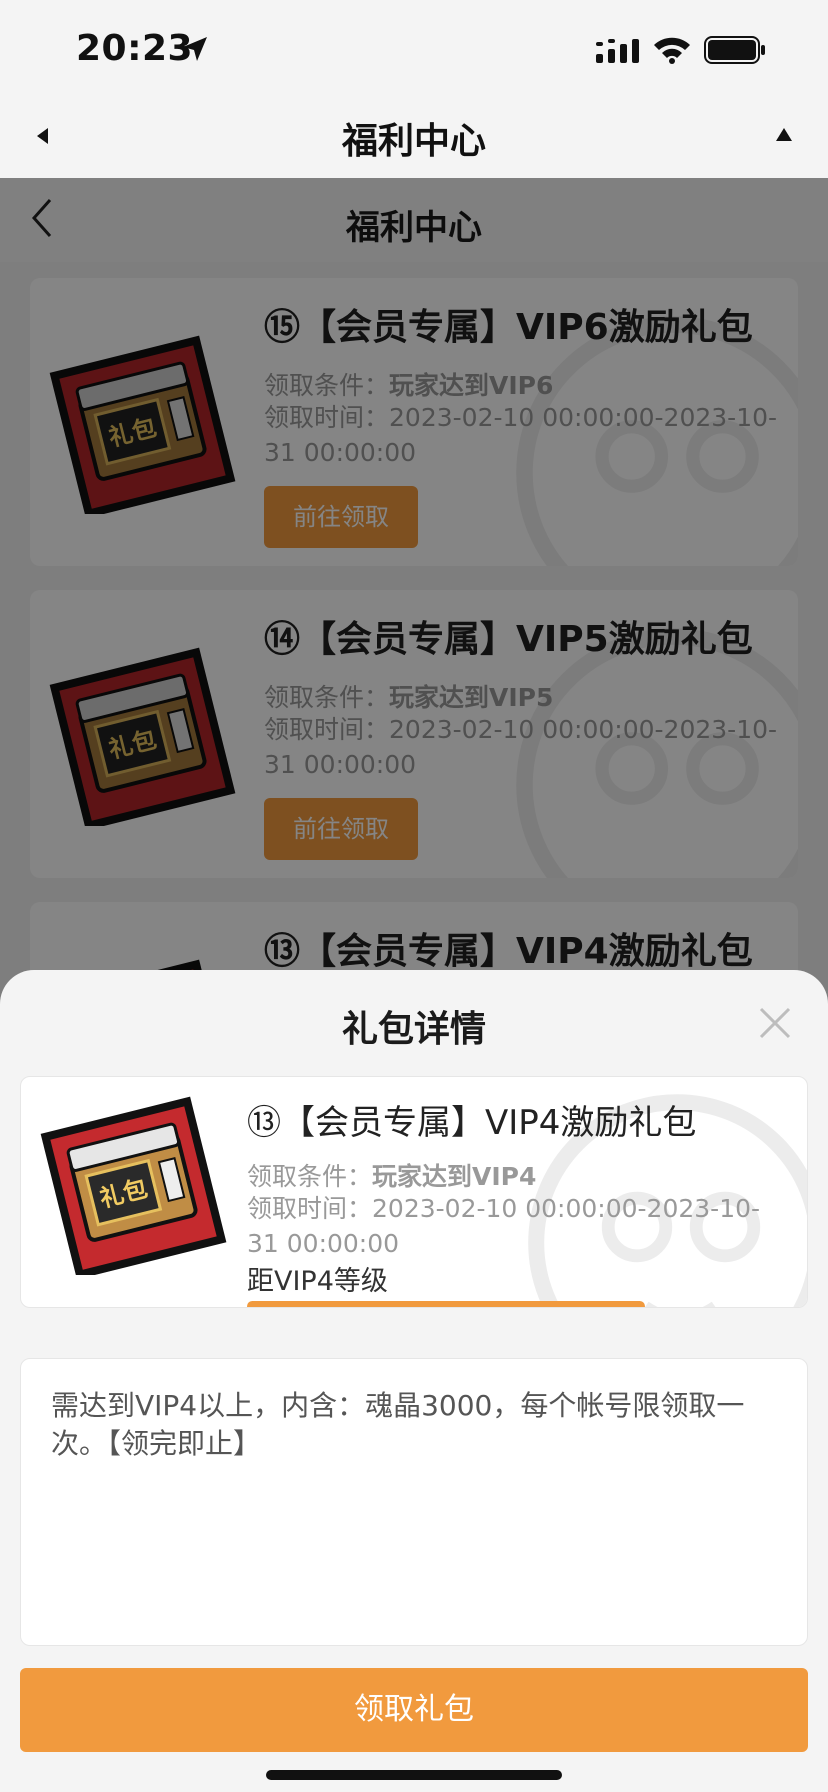  Describe the element at coordinates (317, 1281) in the screenshot. I see `level-distance-label: 距VIP4等级` at that location.